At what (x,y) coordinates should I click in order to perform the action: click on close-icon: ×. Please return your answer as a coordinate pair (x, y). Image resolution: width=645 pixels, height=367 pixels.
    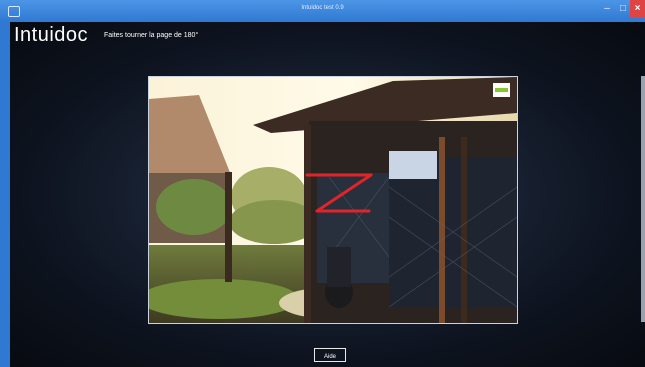
    Looking at the image, I should click on (637, 9).